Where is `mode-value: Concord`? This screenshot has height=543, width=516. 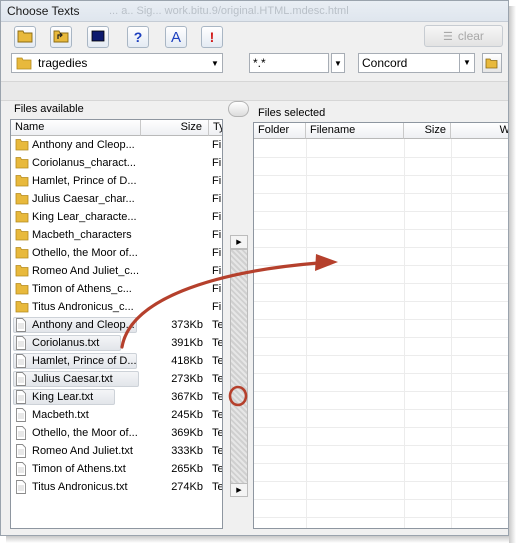 mode-value: Concord is located at coordinates (385, 63).